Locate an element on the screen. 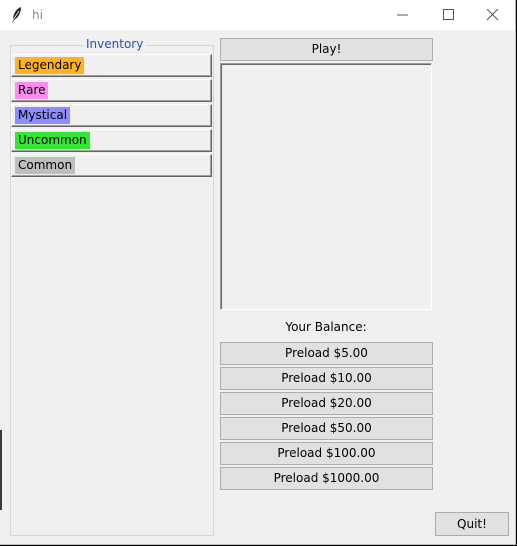 The height and width of the screenshot is (546, 517). maximize-button is located at coordinates (449, 15).